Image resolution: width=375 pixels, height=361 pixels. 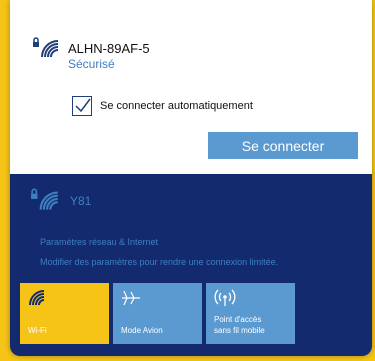 I want to click on network-item-selected: ALHN-89AF-5 Sécurisé, so click(x=91, y=54).